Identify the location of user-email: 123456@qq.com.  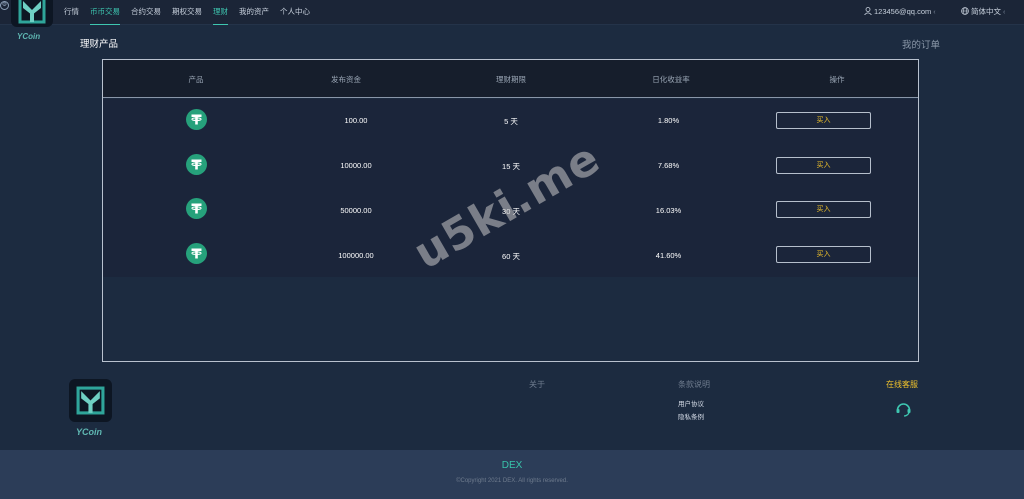
(903, 11).